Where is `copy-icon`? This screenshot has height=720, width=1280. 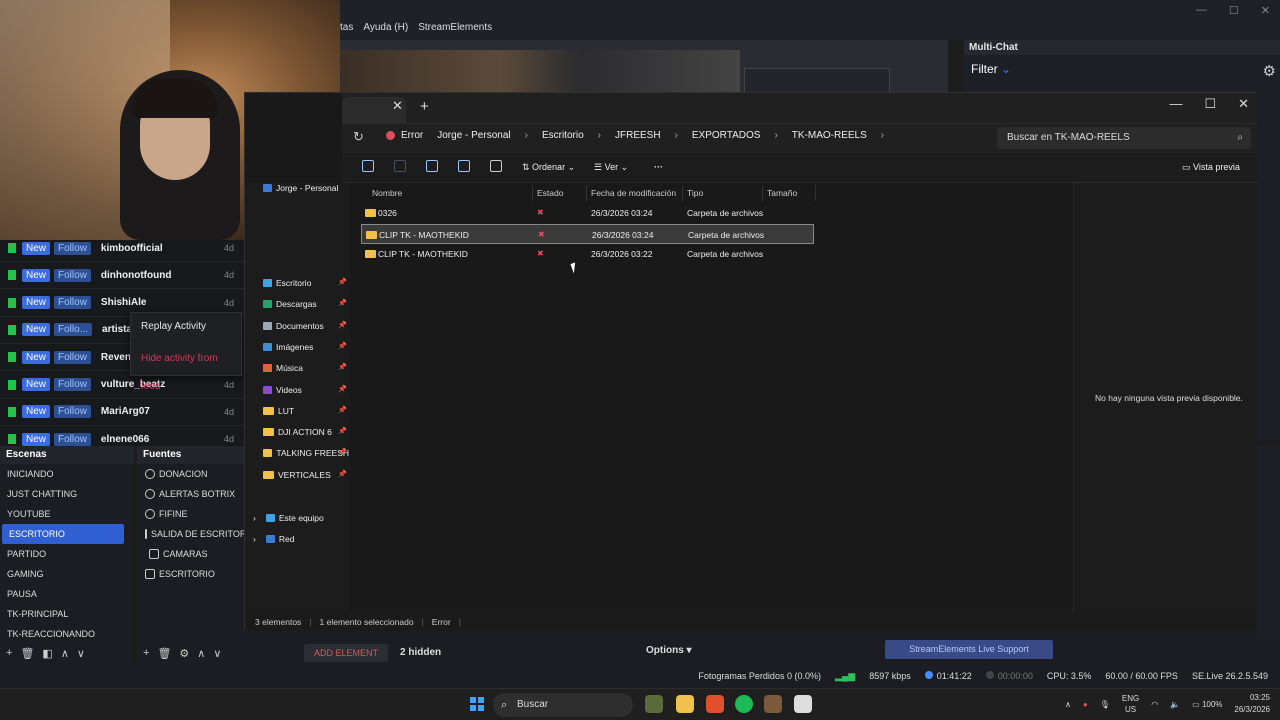 copy-icon is located at coordinates (432, 166).